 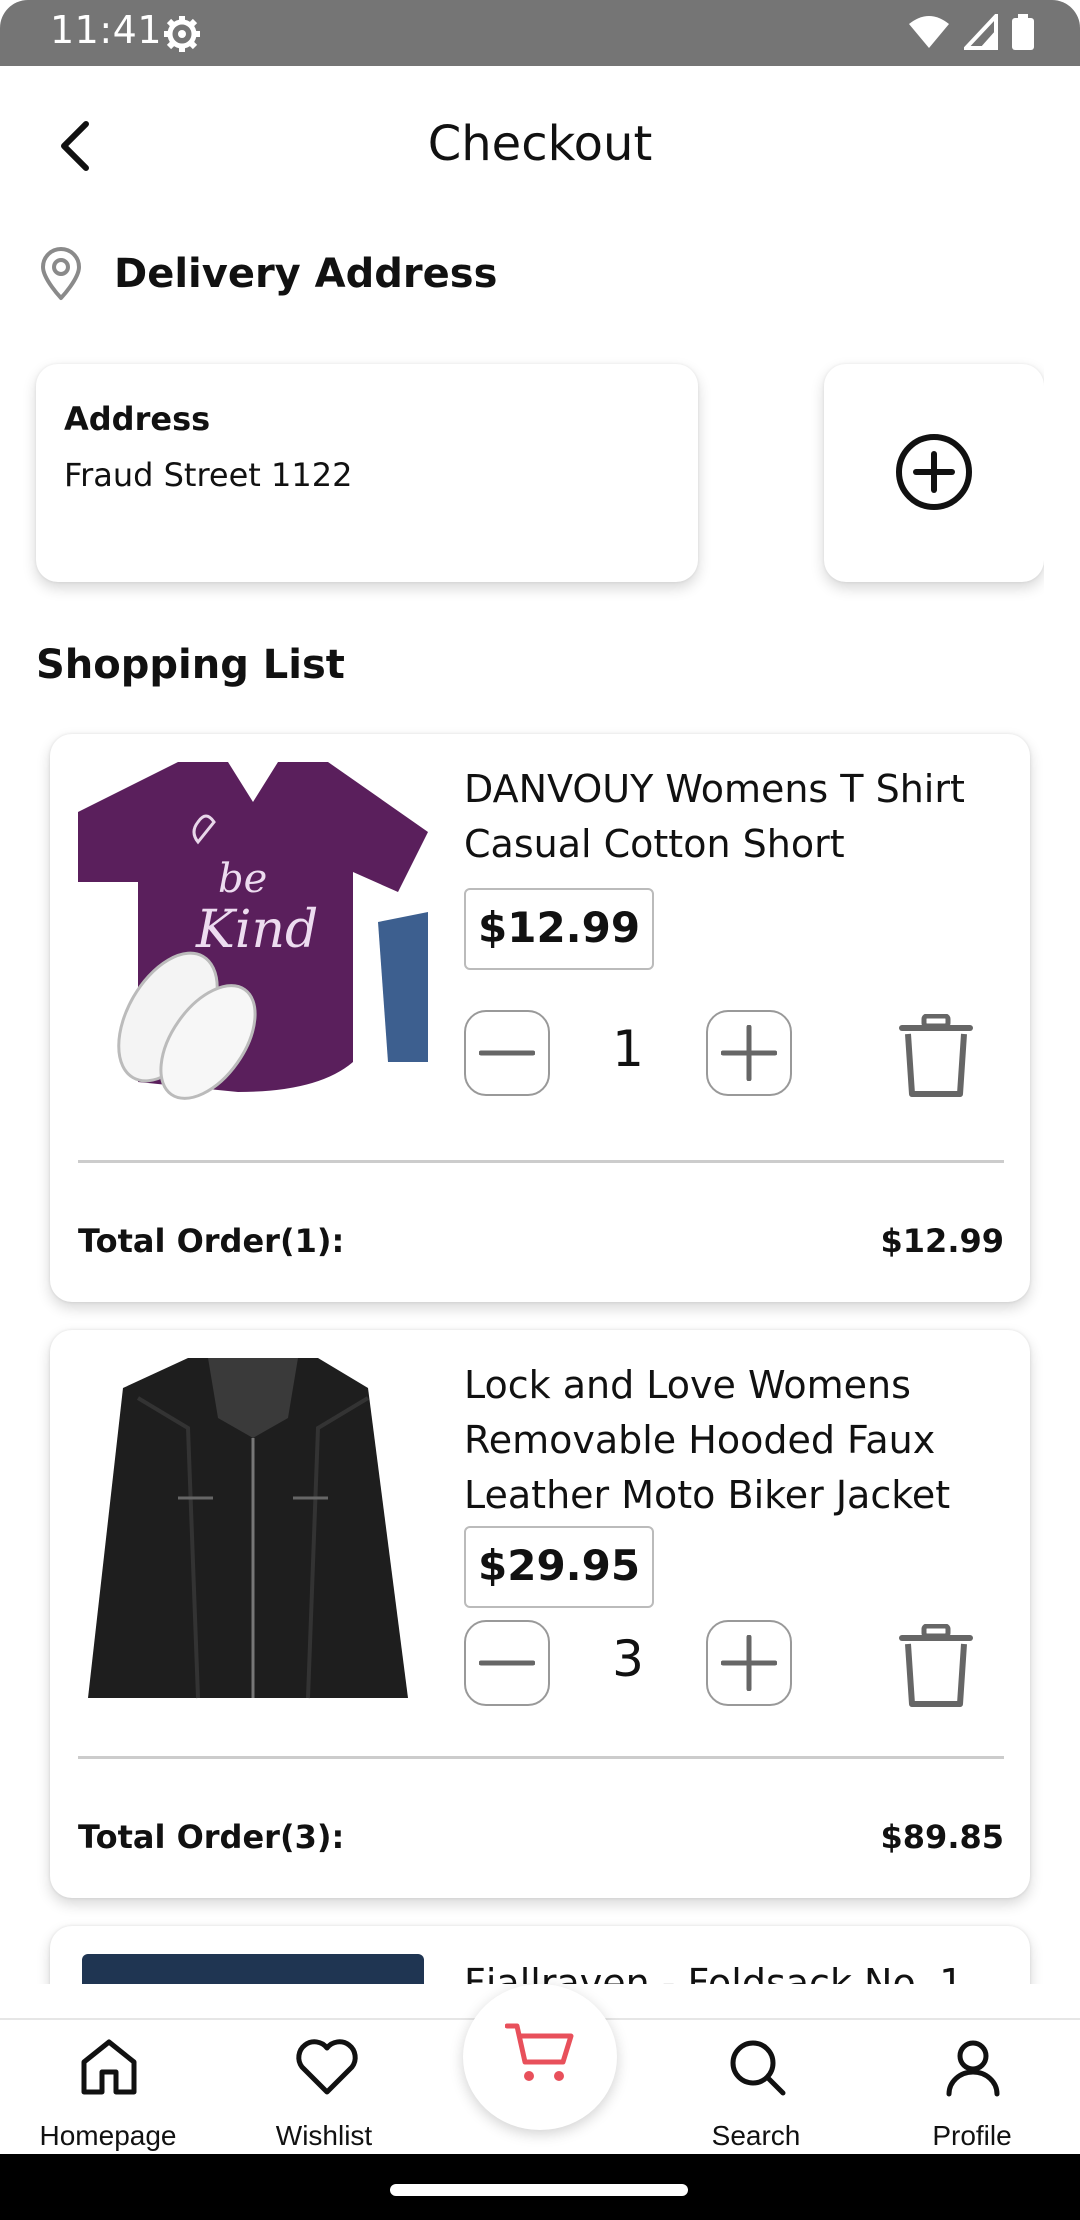 What do you see at coordinates (253, 1529) in the screenshot?
I see `product-image-jacket` at bounding box center [253, 1529].